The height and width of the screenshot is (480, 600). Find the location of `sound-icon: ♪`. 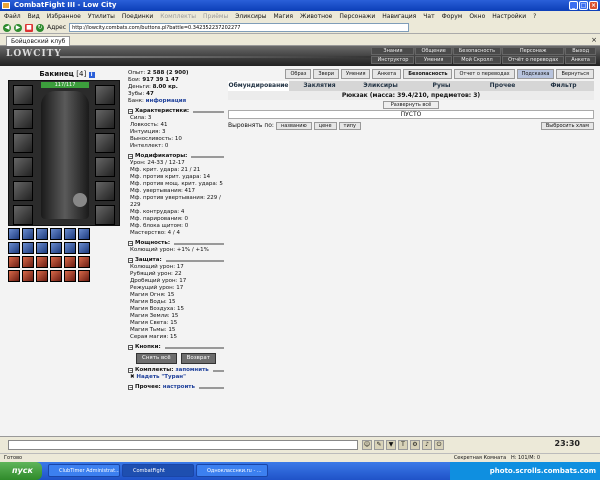

sound-icon: ♪ is located at coordinates (427, 445).